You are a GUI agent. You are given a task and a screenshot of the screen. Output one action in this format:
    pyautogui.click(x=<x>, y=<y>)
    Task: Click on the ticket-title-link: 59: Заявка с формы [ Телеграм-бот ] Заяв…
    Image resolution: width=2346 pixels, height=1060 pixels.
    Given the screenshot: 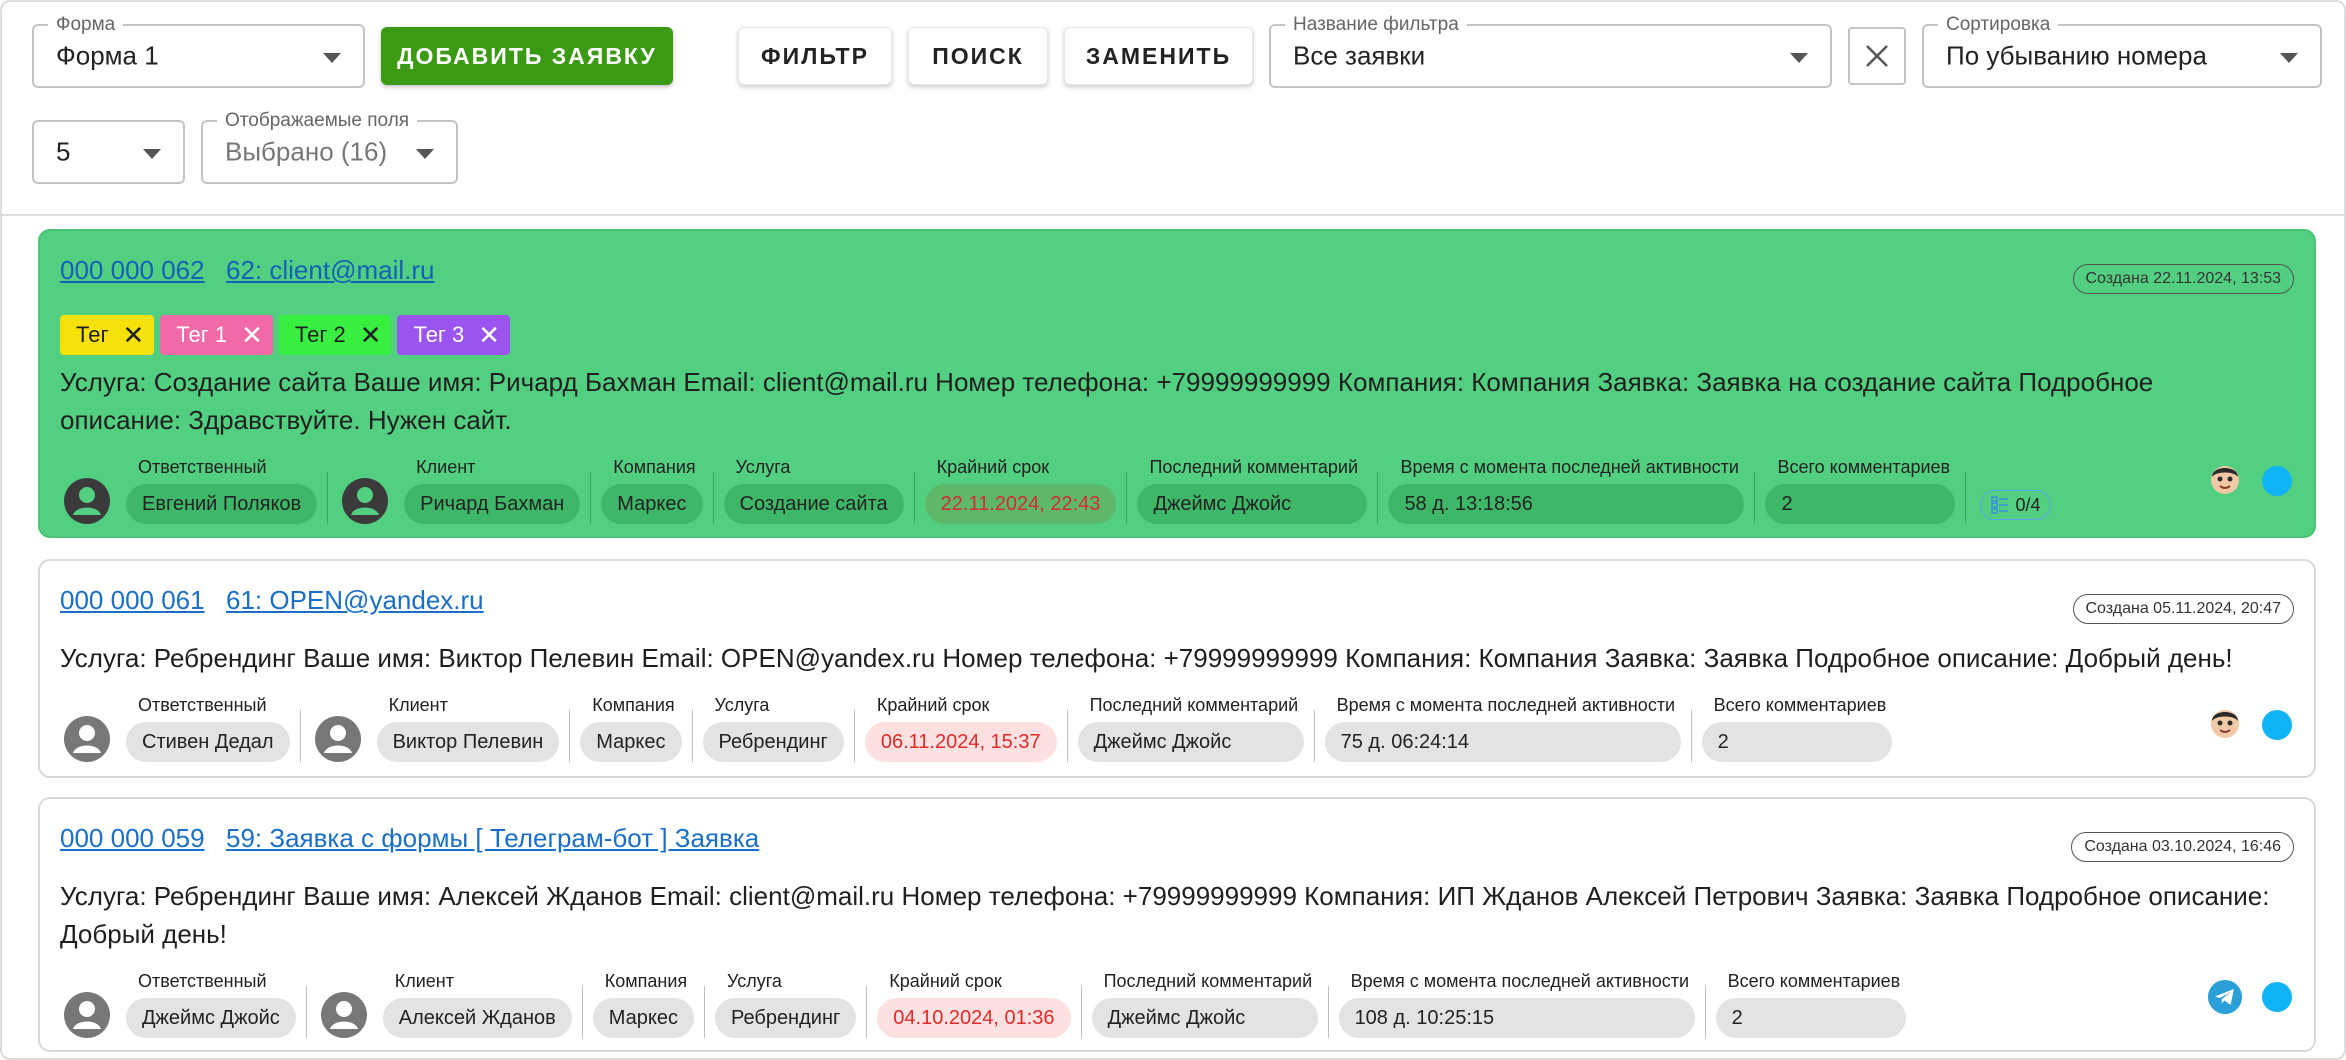 What is the action you would take?
    pyautogui.click(x=492, y=838)
    